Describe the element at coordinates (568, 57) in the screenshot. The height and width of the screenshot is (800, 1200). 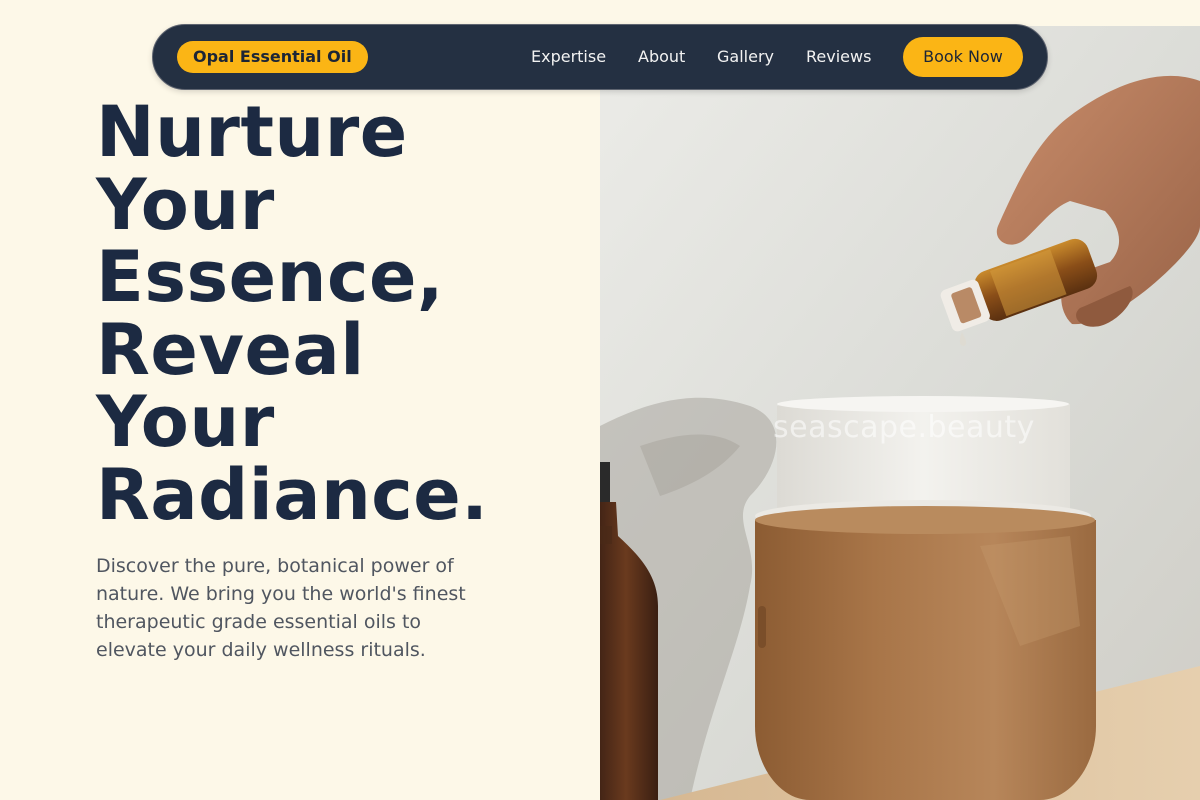
I see `nav-link-expertise: Expertise` at that location.